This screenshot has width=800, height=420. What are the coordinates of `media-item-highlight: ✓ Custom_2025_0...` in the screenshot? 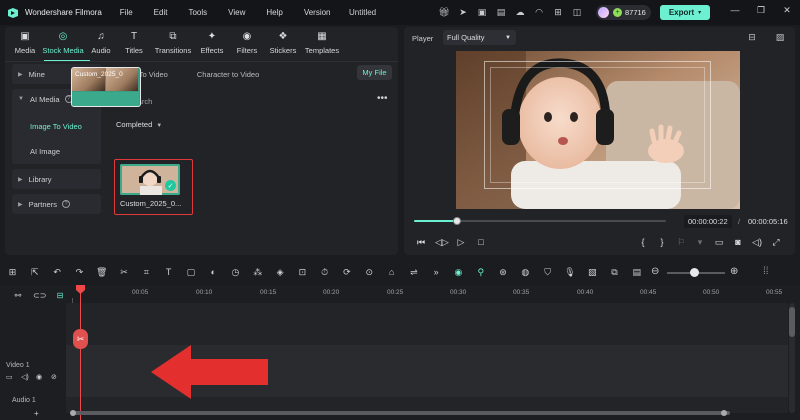 It's located at (153, 187).